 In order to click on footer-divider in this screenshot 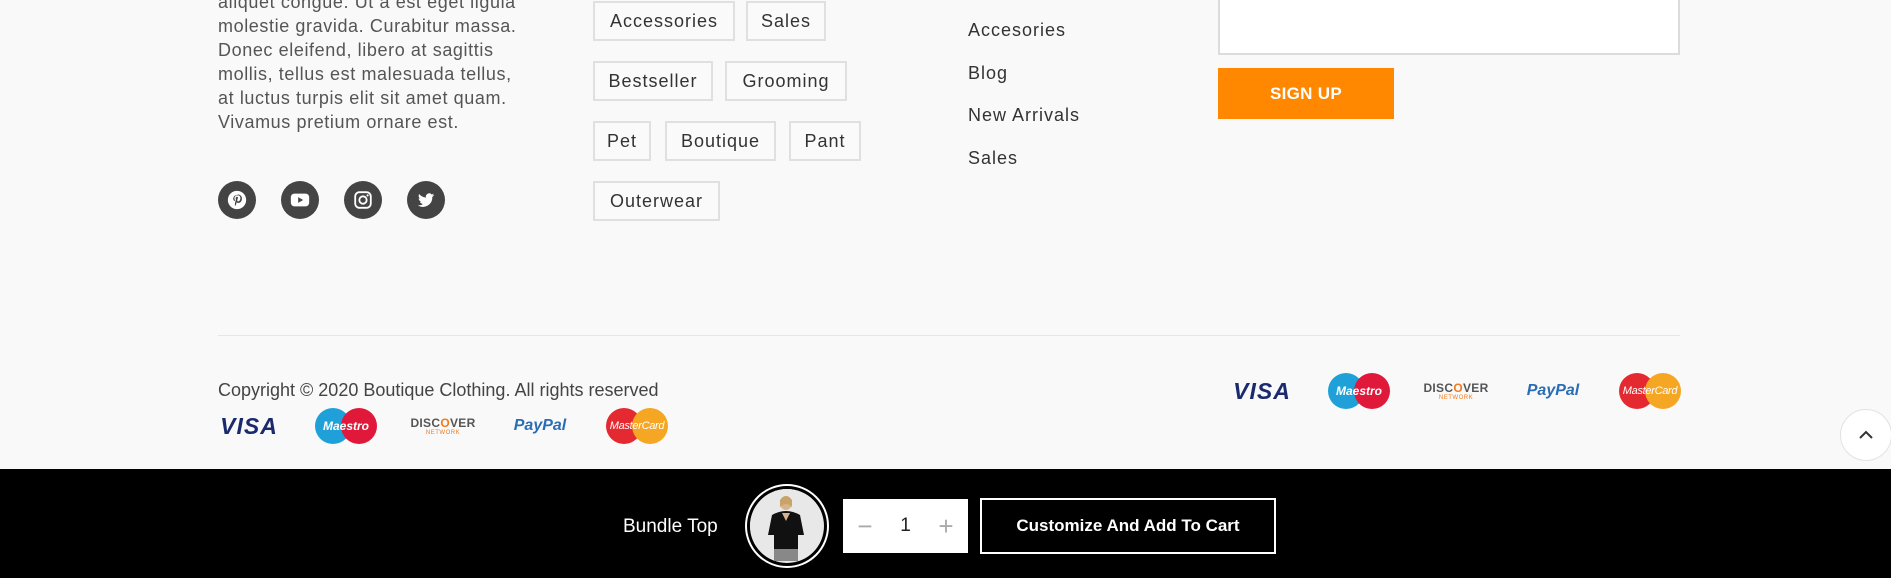, I will do `click(949, 335)`.